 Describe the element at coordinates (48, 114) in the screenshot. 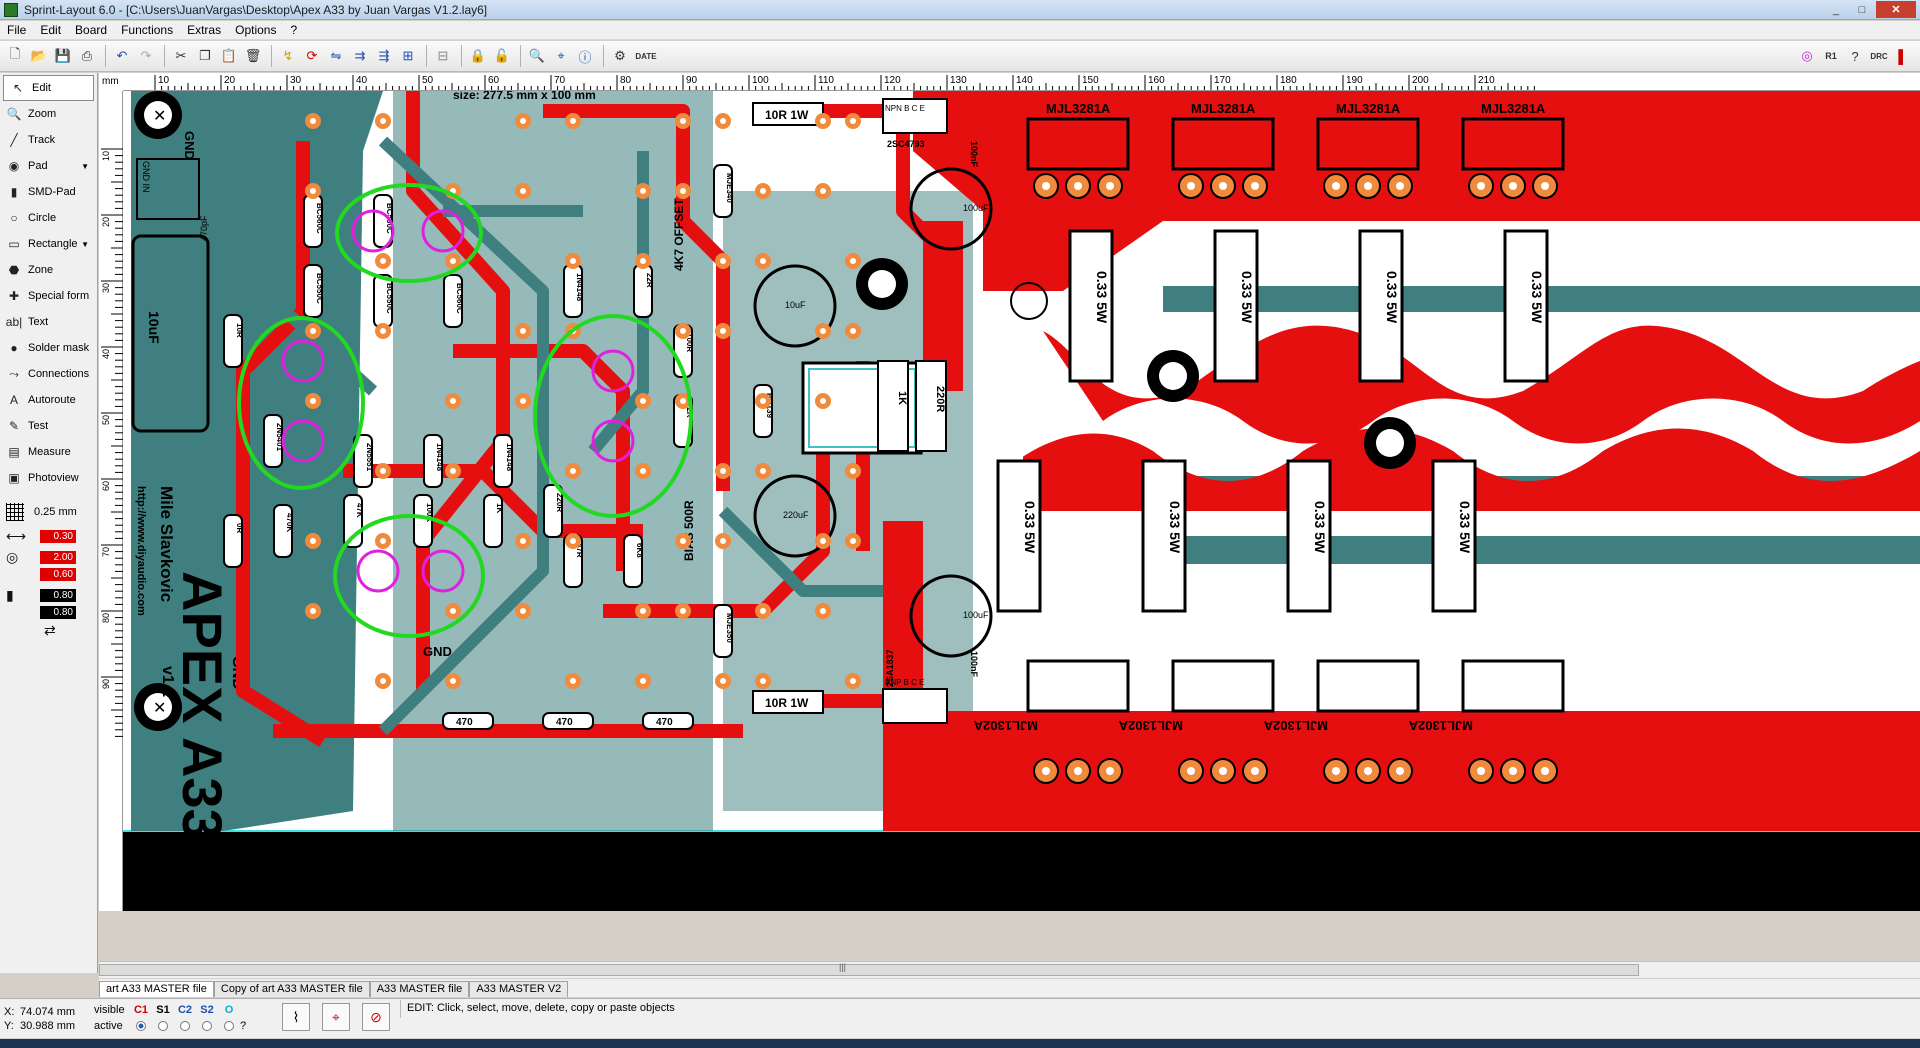

I see `tool-zoom: 🔍 Zoom` at that location.